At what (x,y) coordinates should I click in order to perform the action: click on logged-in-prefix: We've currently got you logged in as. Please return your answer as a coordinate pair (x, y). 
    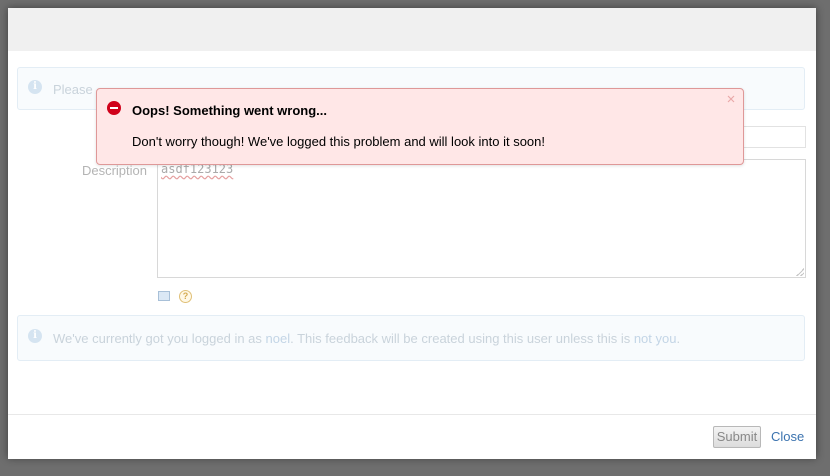
    Looking at the image, I should click on (159, 338).